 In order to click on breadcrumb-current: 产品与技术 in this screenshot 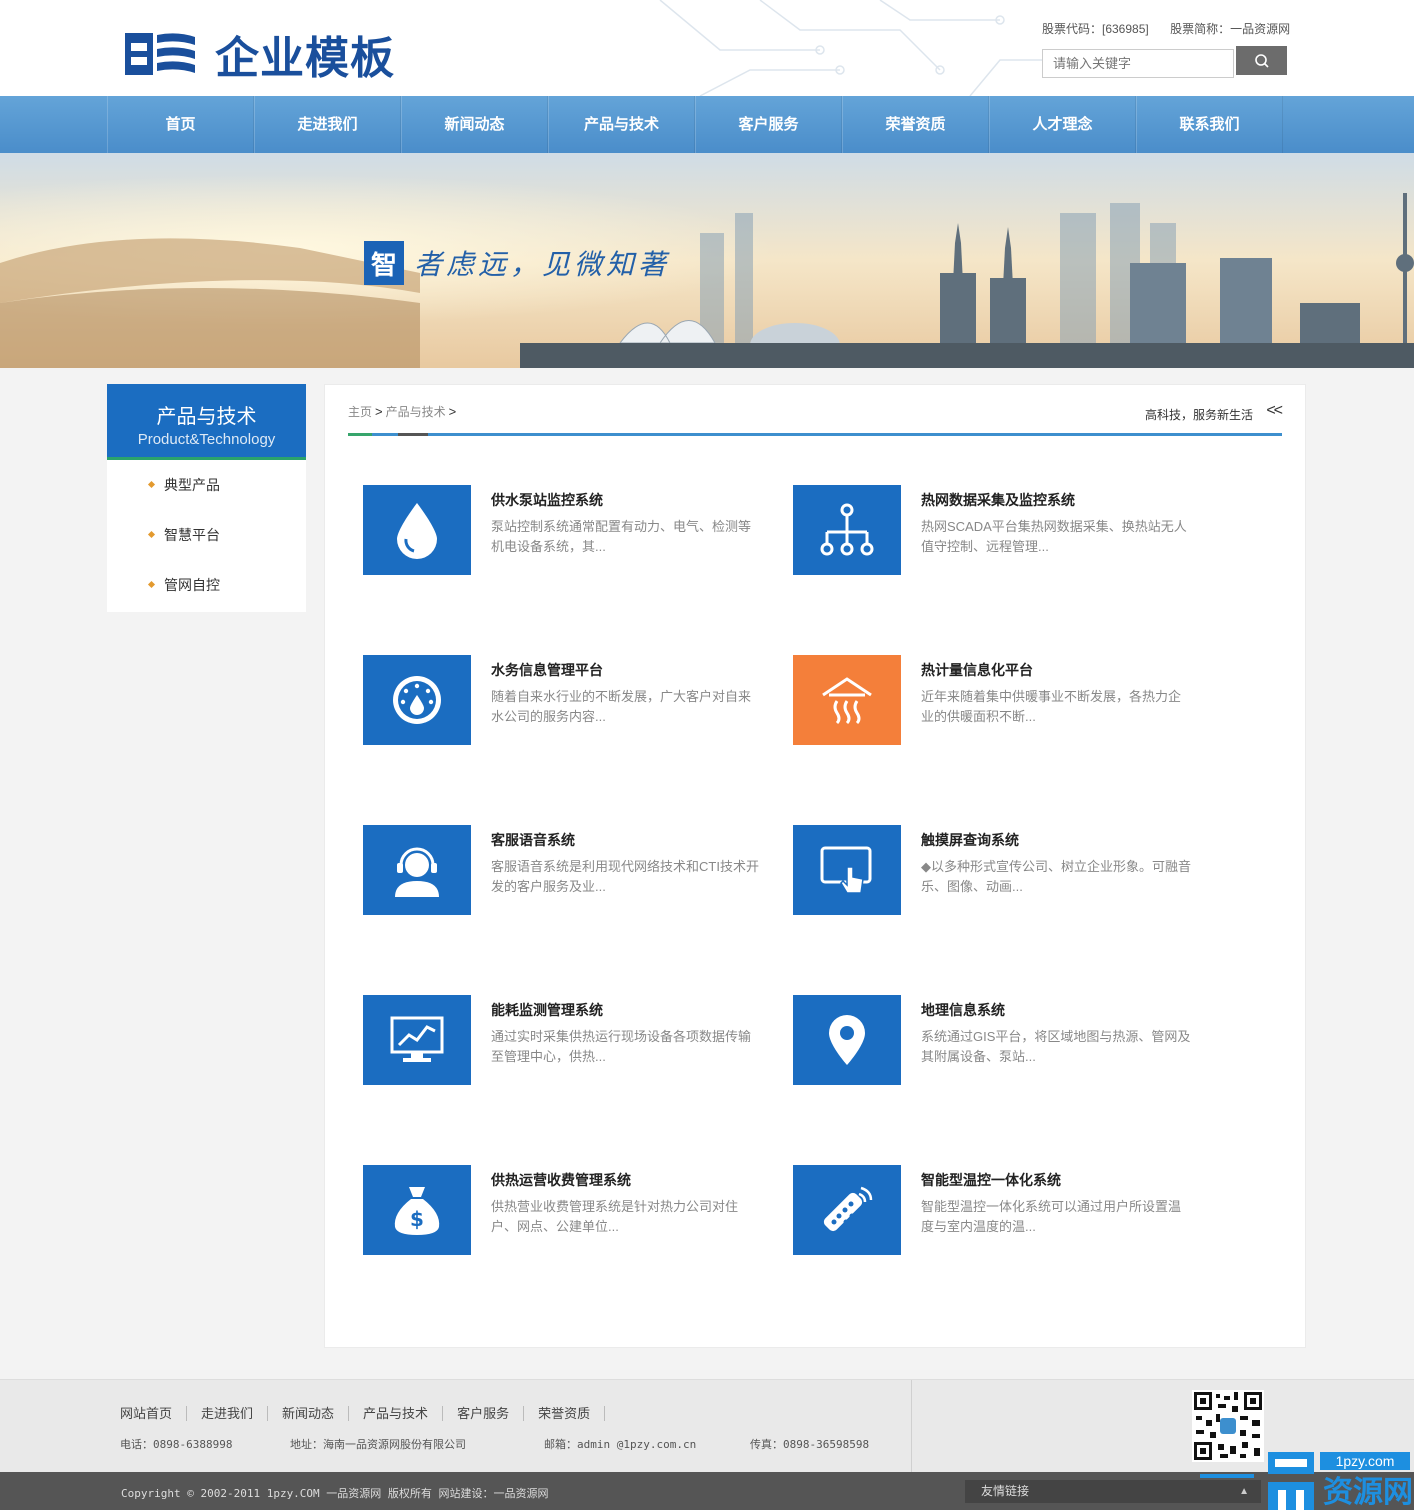, I will do `click(416, 412)`.